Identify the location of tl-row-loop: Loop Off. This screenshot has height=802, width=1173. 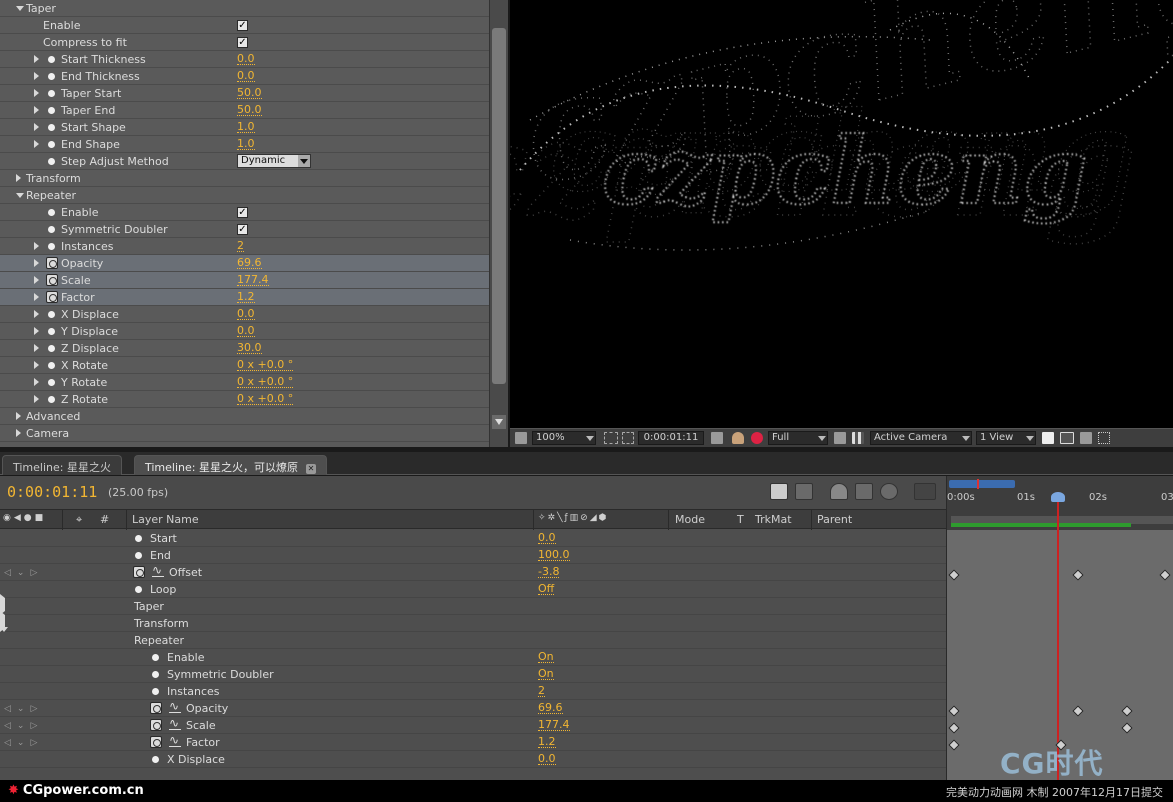
(473, 589).